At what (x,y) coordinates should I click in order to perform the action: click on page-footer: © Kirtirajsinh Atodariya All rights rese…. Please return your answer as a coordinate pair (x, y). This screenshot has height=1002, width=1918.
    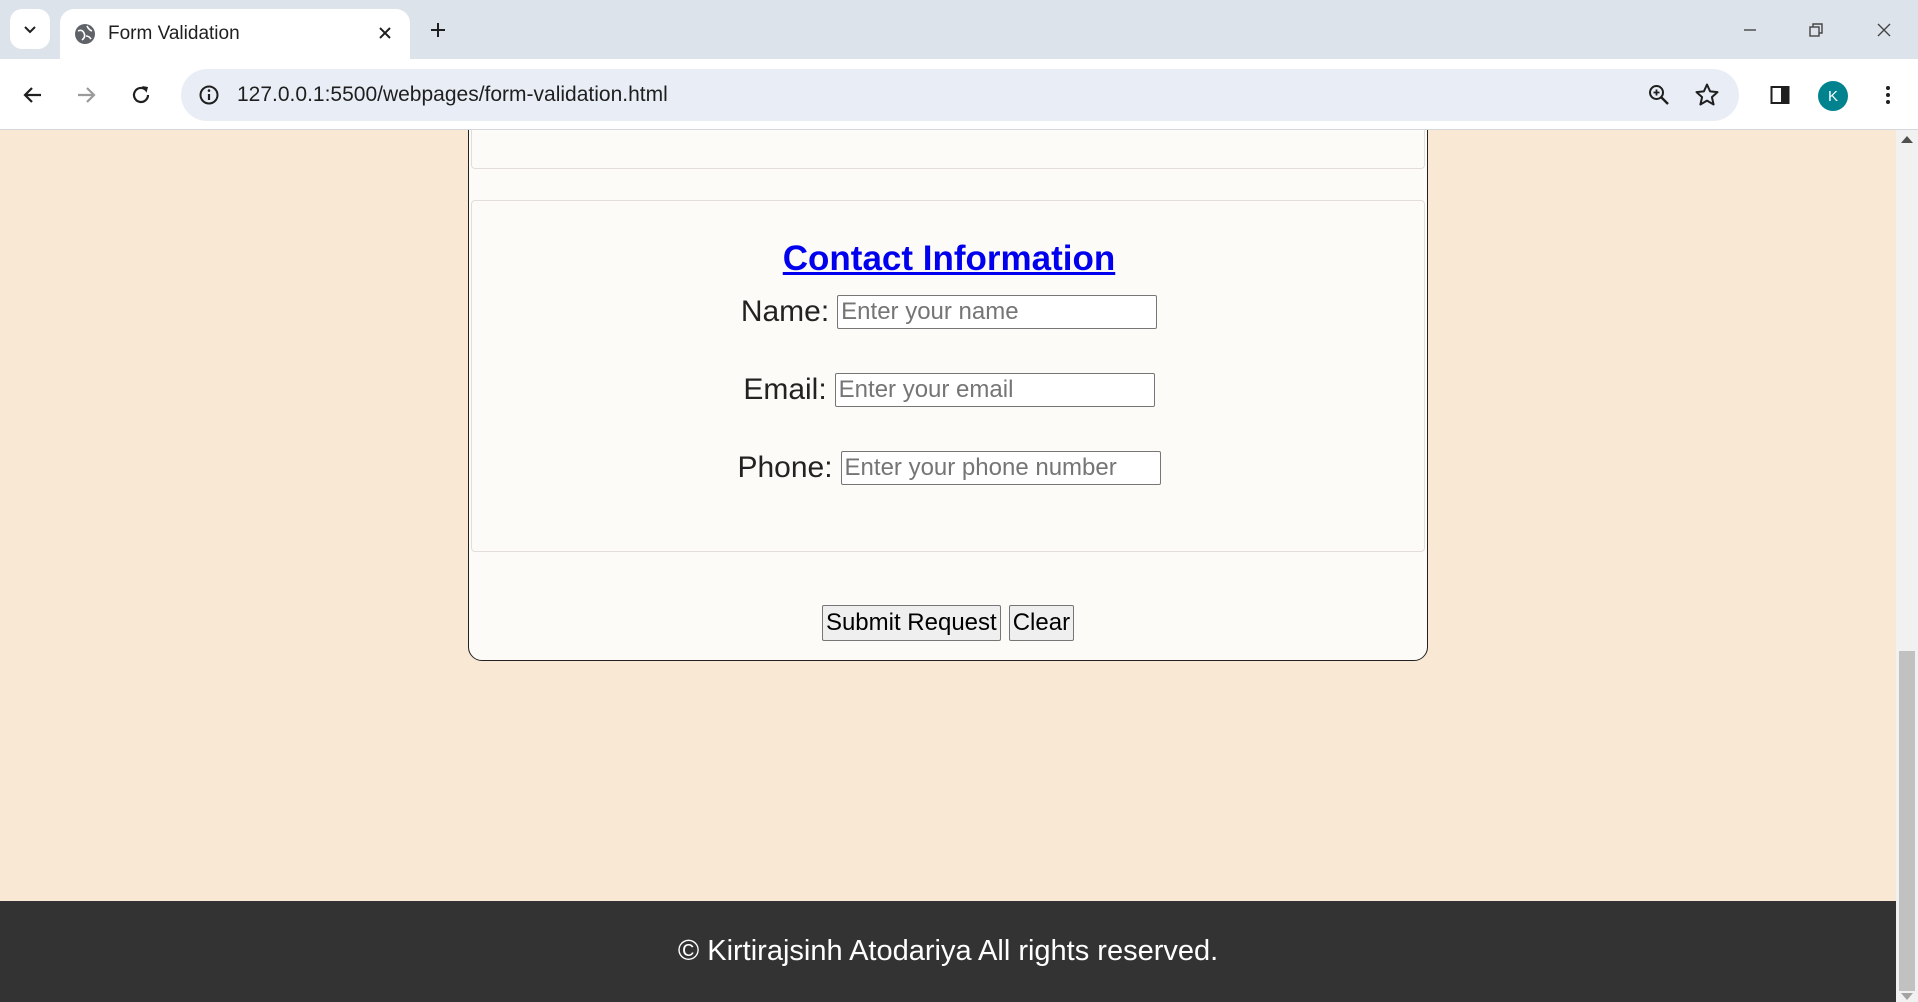
    Looking at the image, I should click on (948, 951).